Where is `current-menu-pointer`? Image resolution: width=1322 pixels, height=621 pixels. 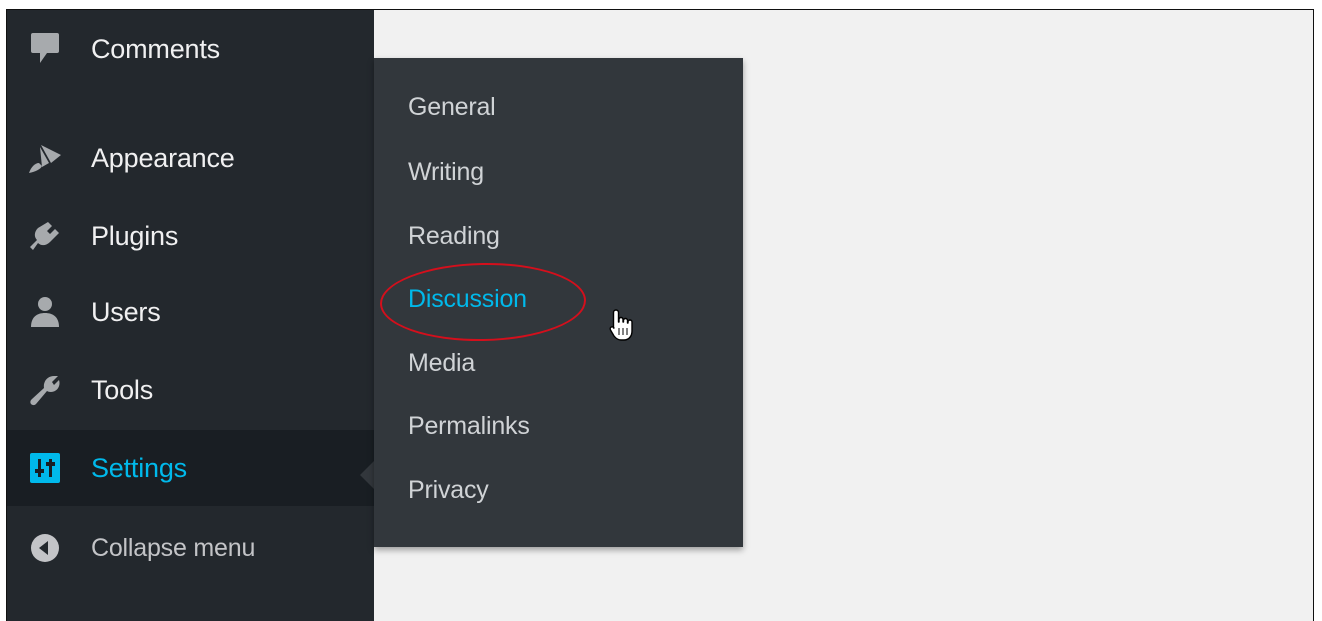 current-menu-pointer is located at coordinates (367, 475).